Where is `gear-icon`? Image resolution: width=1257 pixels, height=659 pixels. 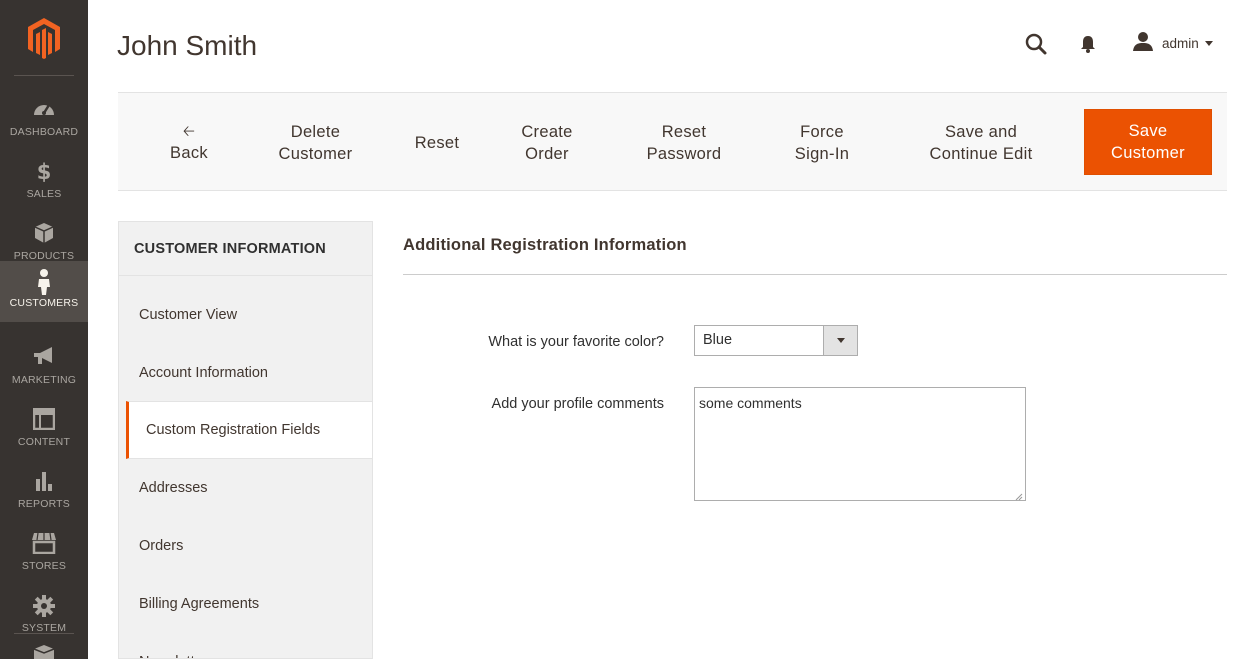
gear-icon is located at coordinates (44, 606).